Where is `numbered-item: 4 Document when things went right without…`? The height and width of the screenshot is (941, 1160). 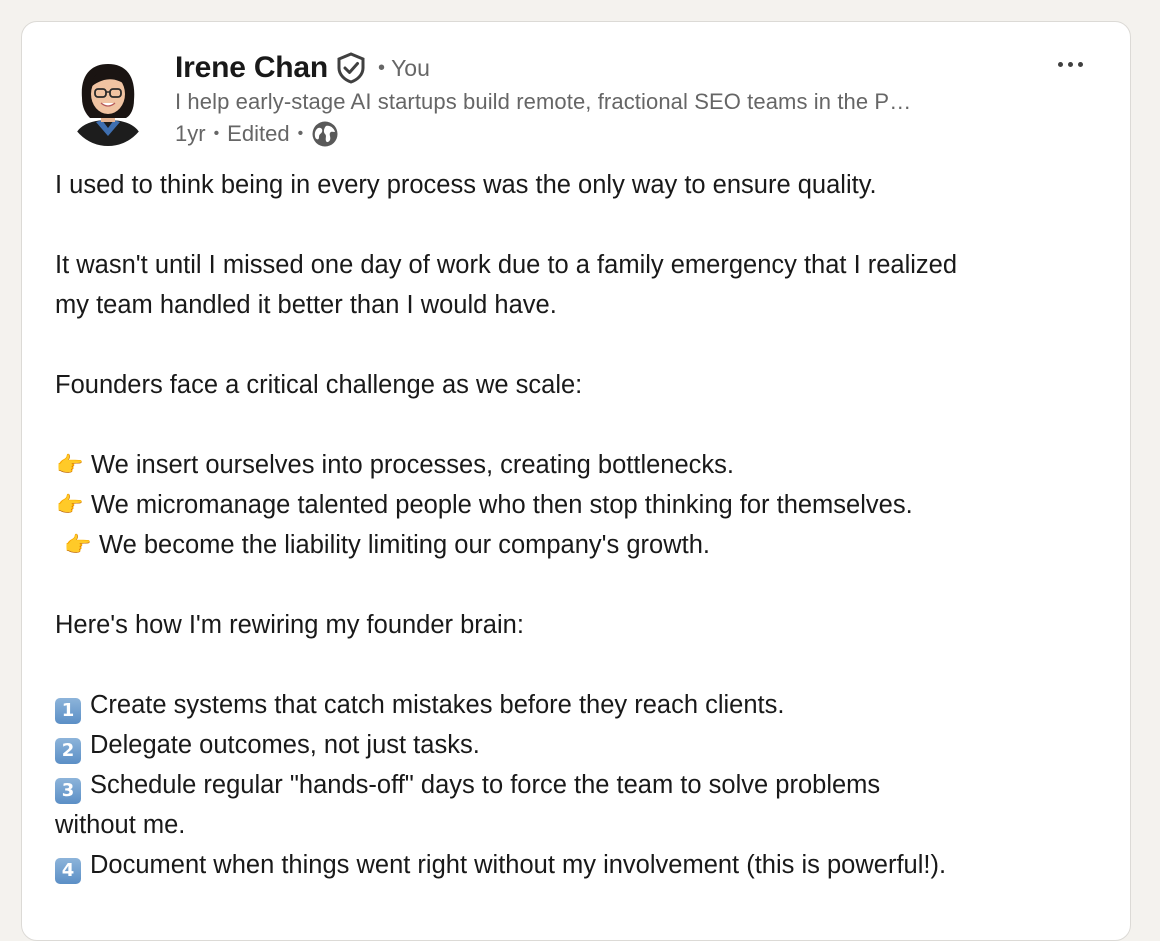
numbered-item: 4 Document when things went right without… is located at coordinates (580, 865).